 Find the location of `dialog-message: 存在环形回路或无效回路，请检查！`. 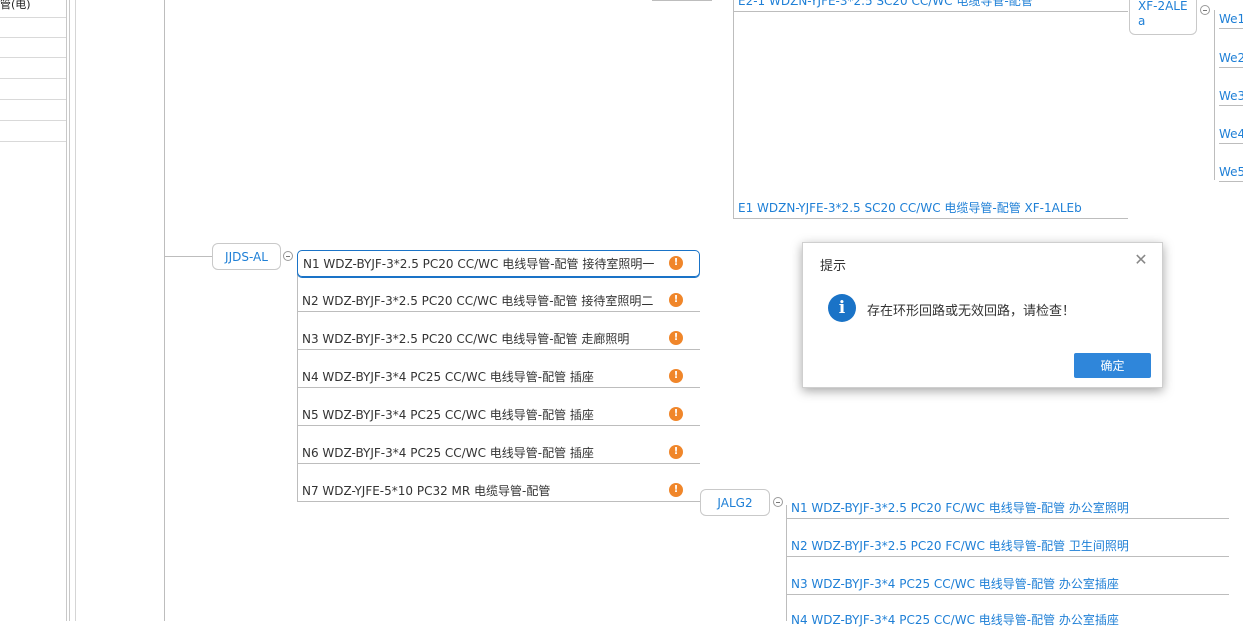

dialog-message: 存在环形回路或无效回路，请检查！ is located at coordinates (971, 311).